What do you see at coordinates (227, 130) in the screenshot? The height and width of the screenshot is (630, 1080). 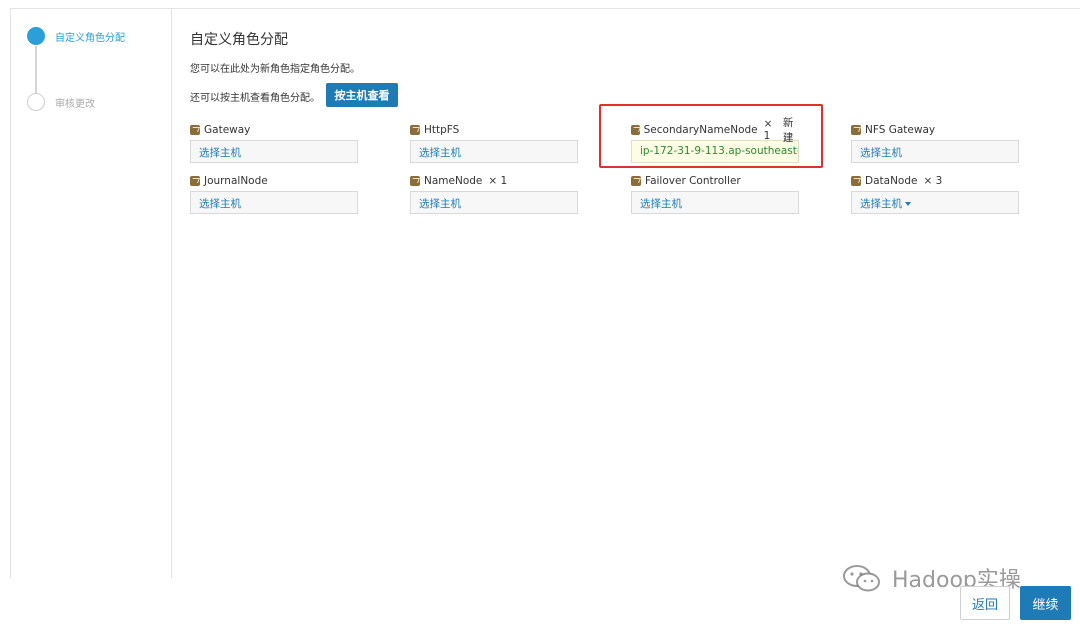 I see `role-name: Gateway` at bounding box center [227, 130].